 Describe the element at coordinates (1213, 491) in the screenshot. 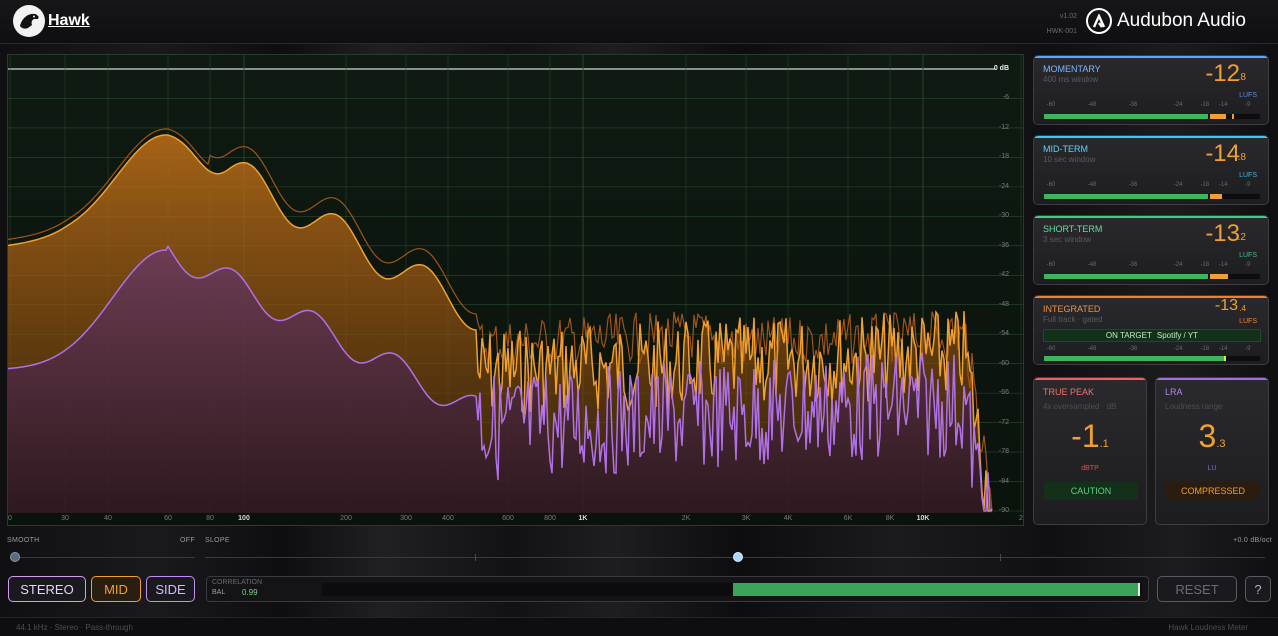

I see `lra-status: COMPRESSED` at that location.